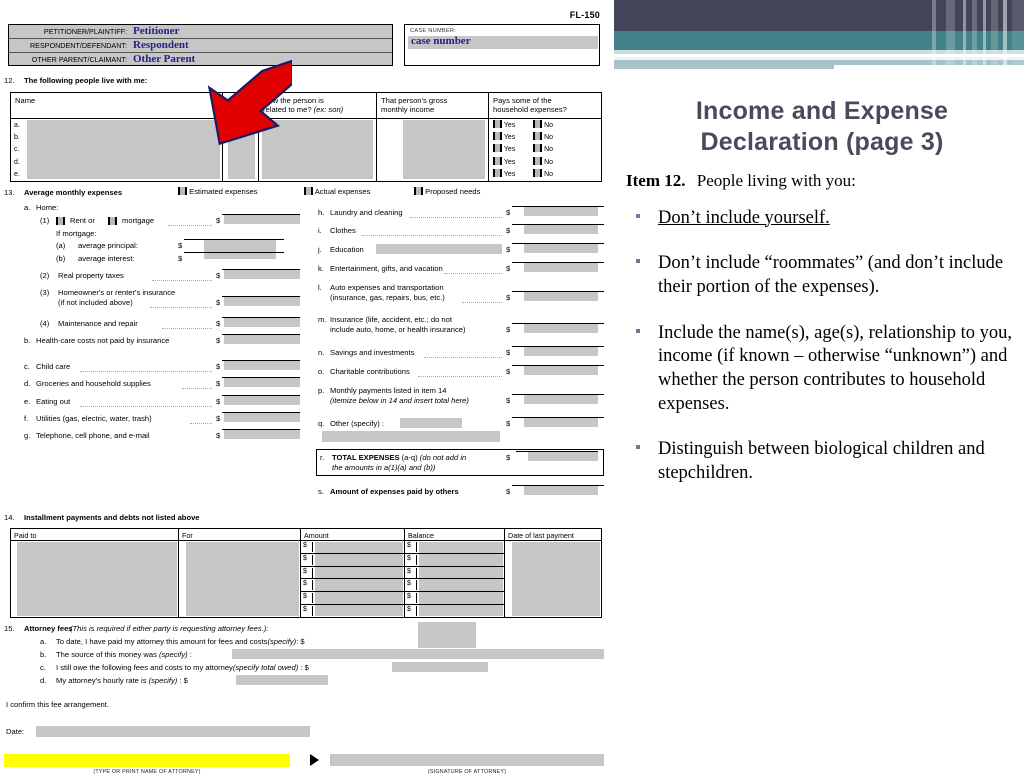  What do you see at coordinates (497, 136) in the screenshot?
I see `item12-yes-checkbox-b` at bounding box center [497, 136].